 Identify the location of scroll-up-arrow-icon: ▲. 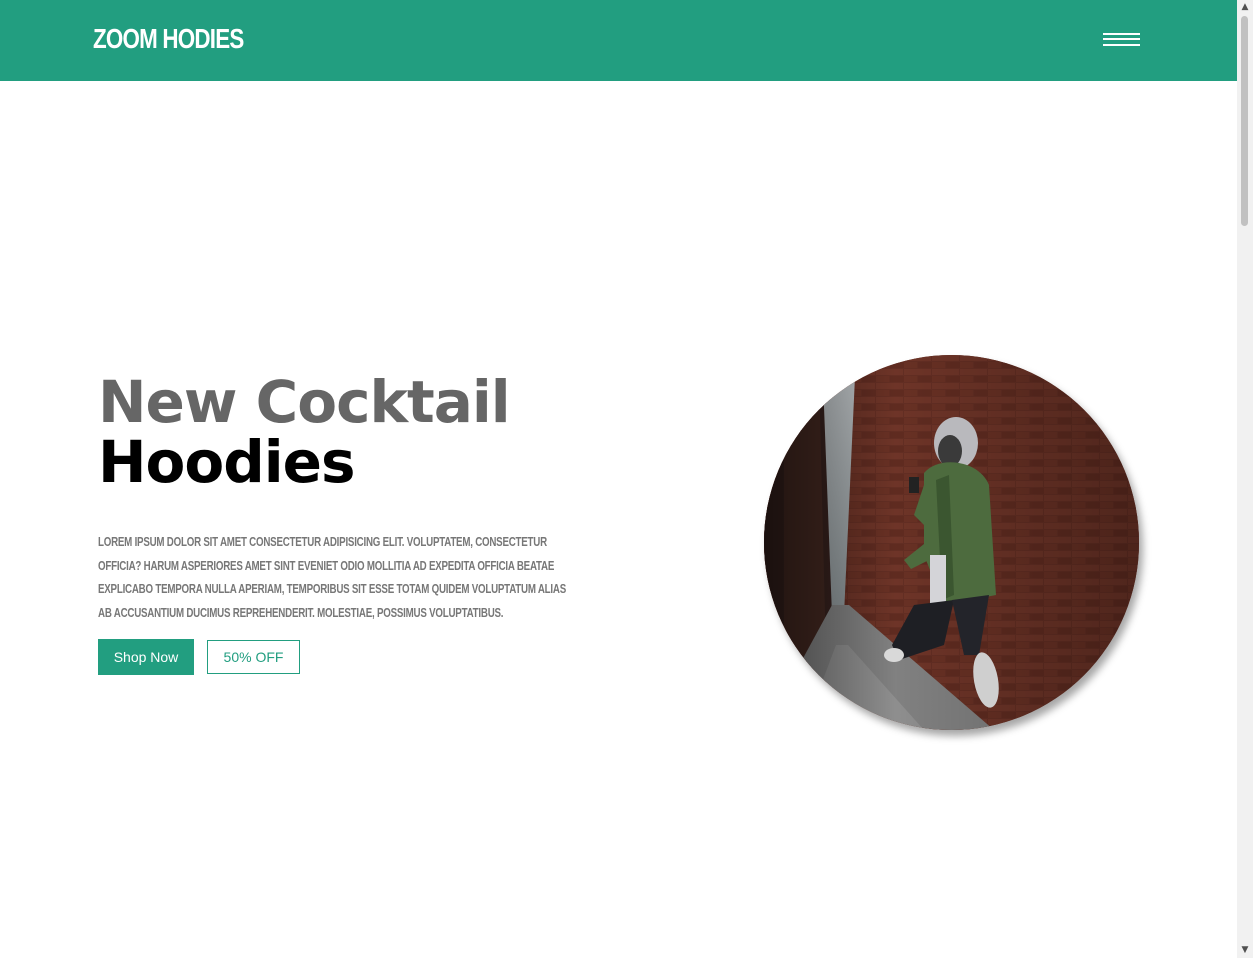
(1245, 7).